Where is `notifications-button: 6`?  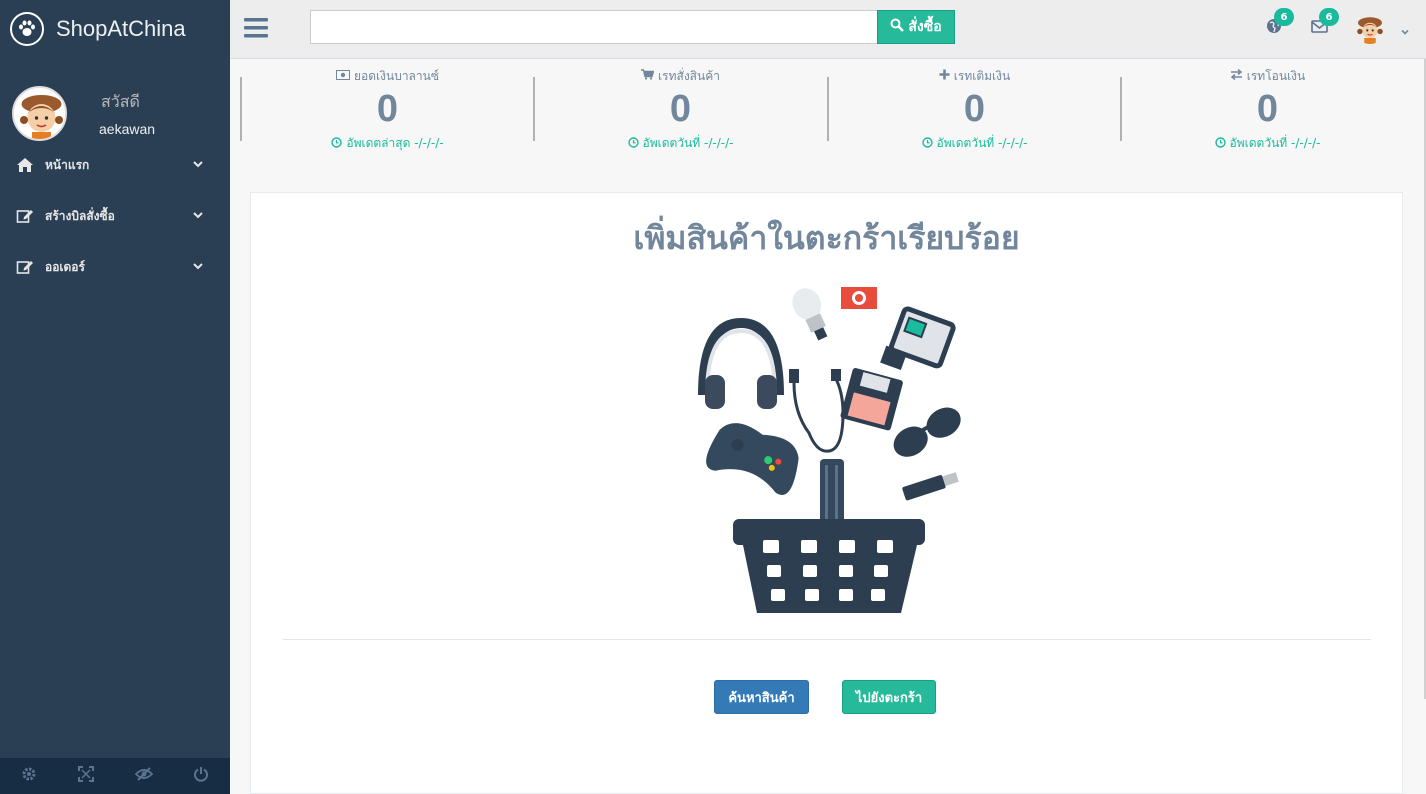
notifications-button: 6 is located at coordinates (1280, 22).